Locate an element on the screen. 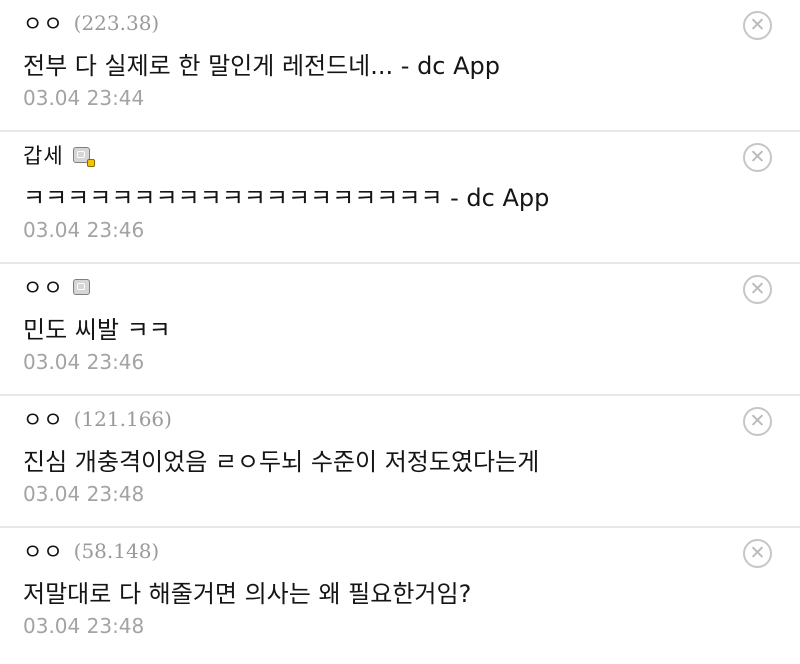 The height and width of the screenshot is (664, 800). comment-author-line: ㅇㅇ (121.166) is located at coordinates (97, 419).